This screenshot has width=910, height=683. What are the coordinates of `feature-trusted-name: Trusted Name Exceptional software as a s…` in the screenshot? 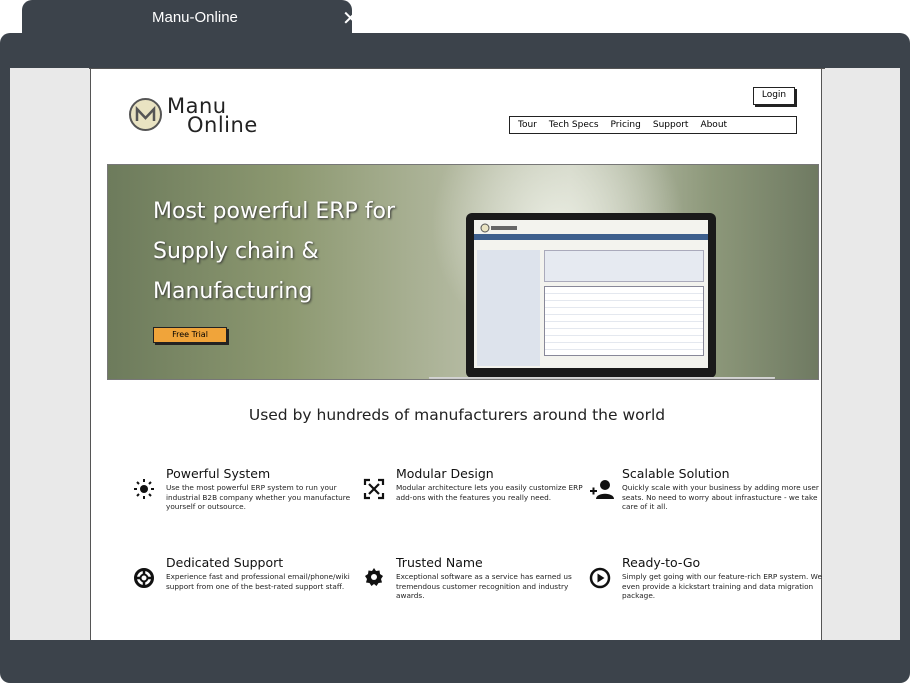 It's located at (480, 578).